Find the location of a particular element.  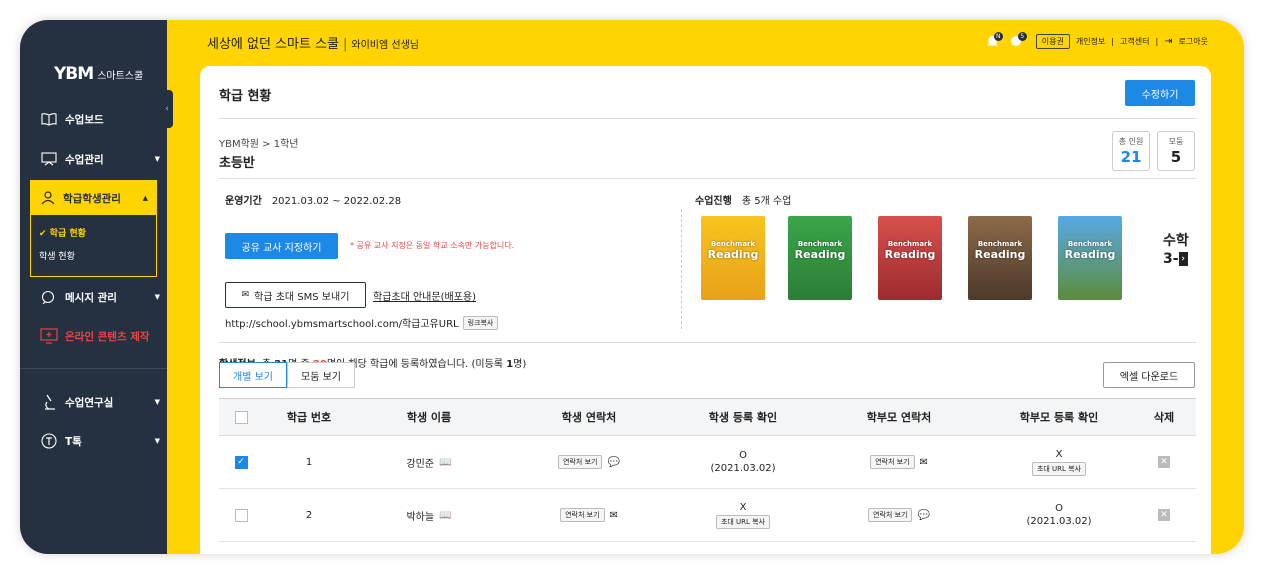

sidebar-collapse-button: ‹ is located at coordinates (167, 109).